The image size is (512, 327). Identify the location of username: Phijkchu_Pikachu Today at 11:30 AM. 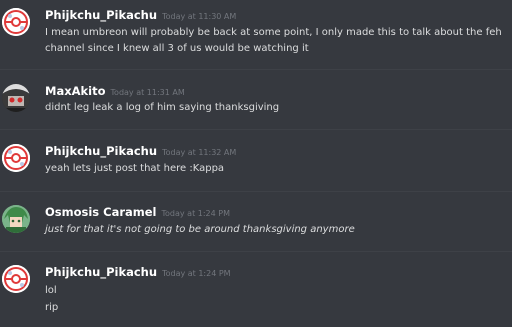
(140, 15).